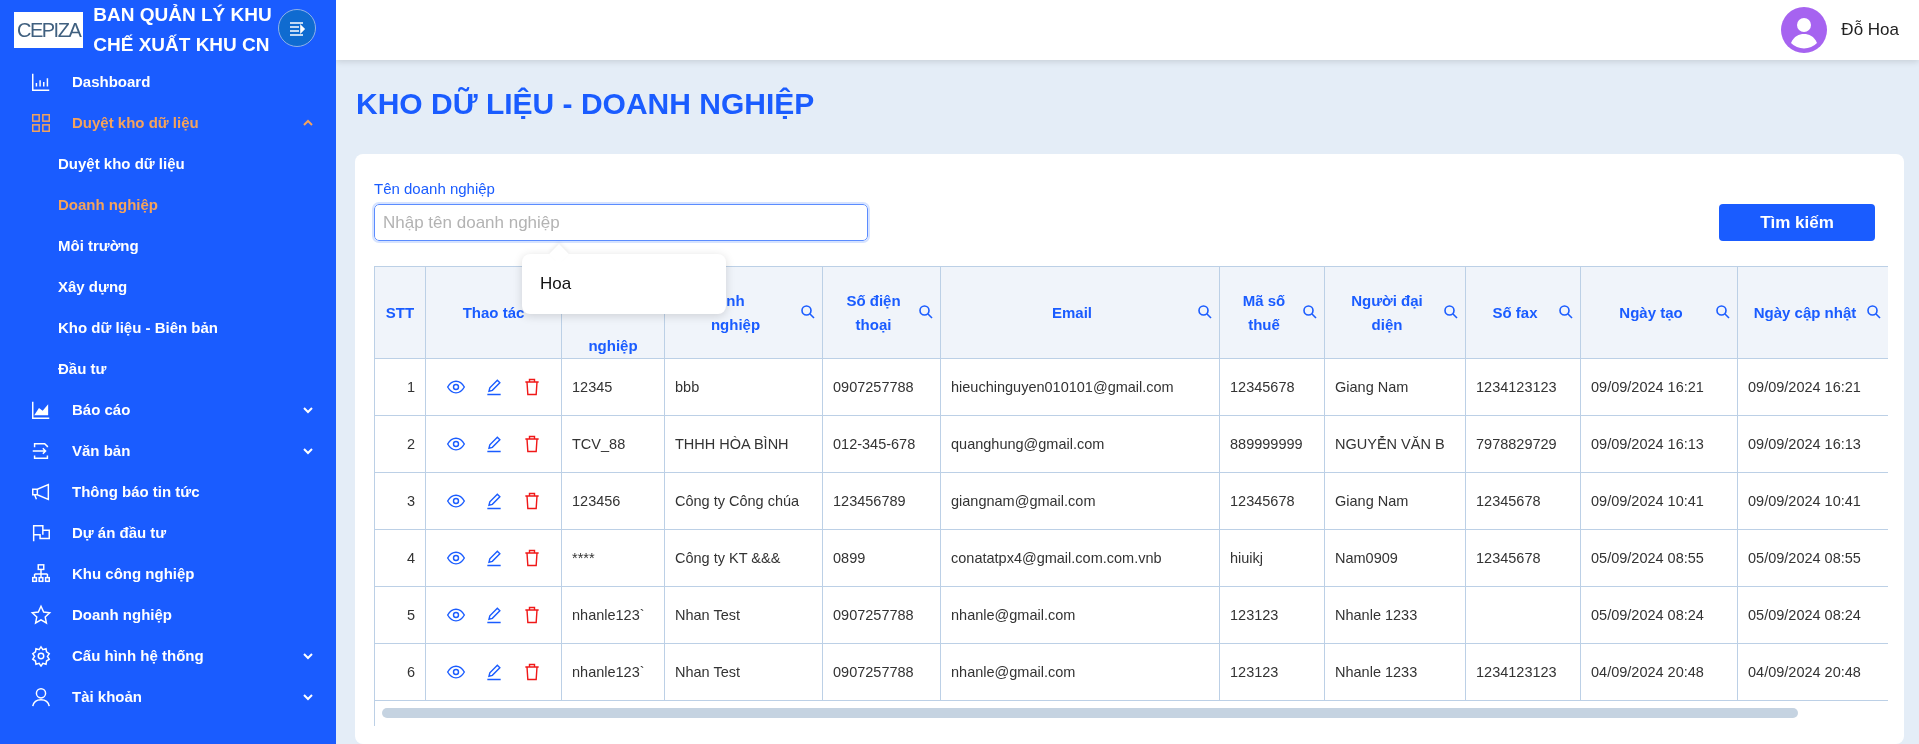 The image size is (1919, 744). What do you see at coordinates (869, 501) in the screenshot?
I see `table-cell: 123456789` at bounding box center [869, 501].